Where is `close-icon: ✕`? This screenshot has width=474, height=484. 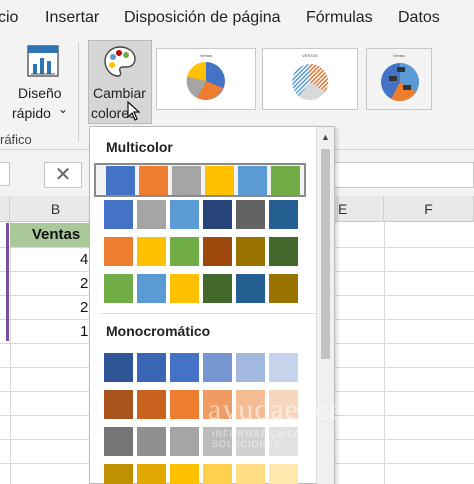 close-icon: ✕ is located at coordinates (63, 175).